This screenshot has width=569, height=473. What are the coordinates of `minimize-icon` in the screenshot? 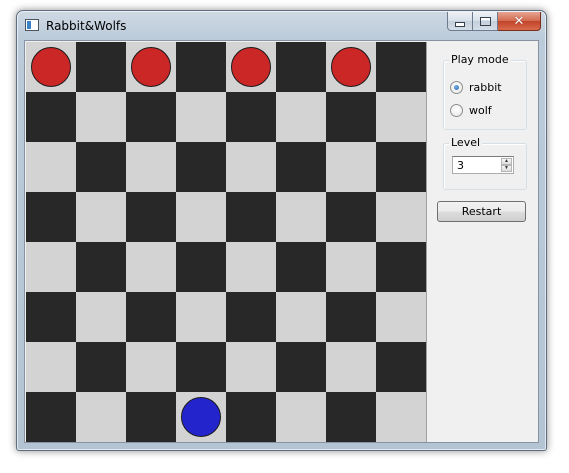 It's located at (460, 24).